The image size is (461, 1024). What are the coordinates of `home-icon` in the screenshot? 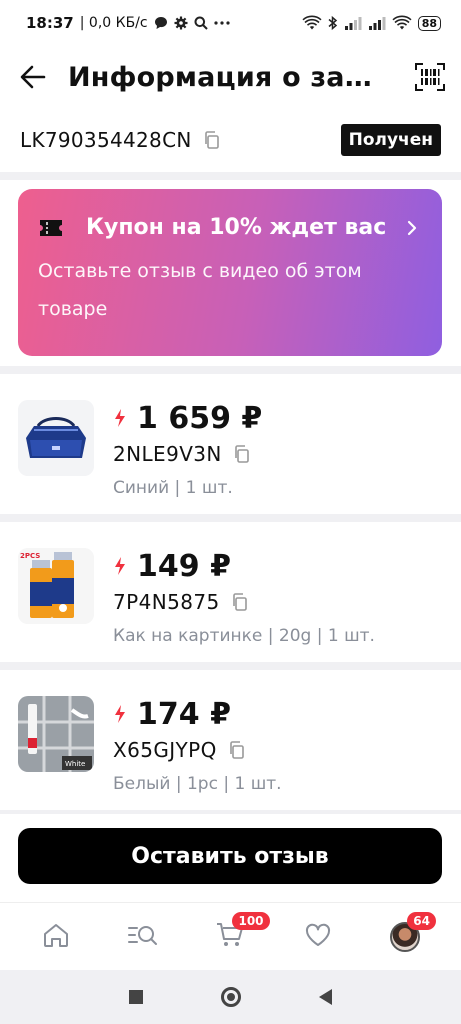 It's located at (56, 937).